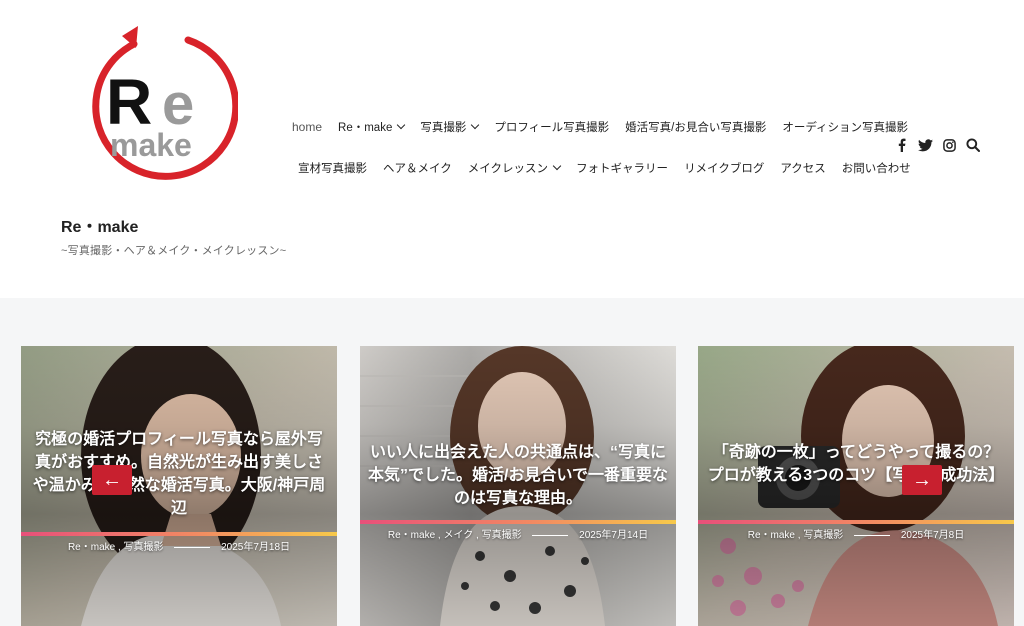 Image resolution: width=1024 pixels, height=626 pixels. Describe the element at coordinates (724, 168) in the screenshot. I see `nav-item-blog: リメイクブログ` at that location.